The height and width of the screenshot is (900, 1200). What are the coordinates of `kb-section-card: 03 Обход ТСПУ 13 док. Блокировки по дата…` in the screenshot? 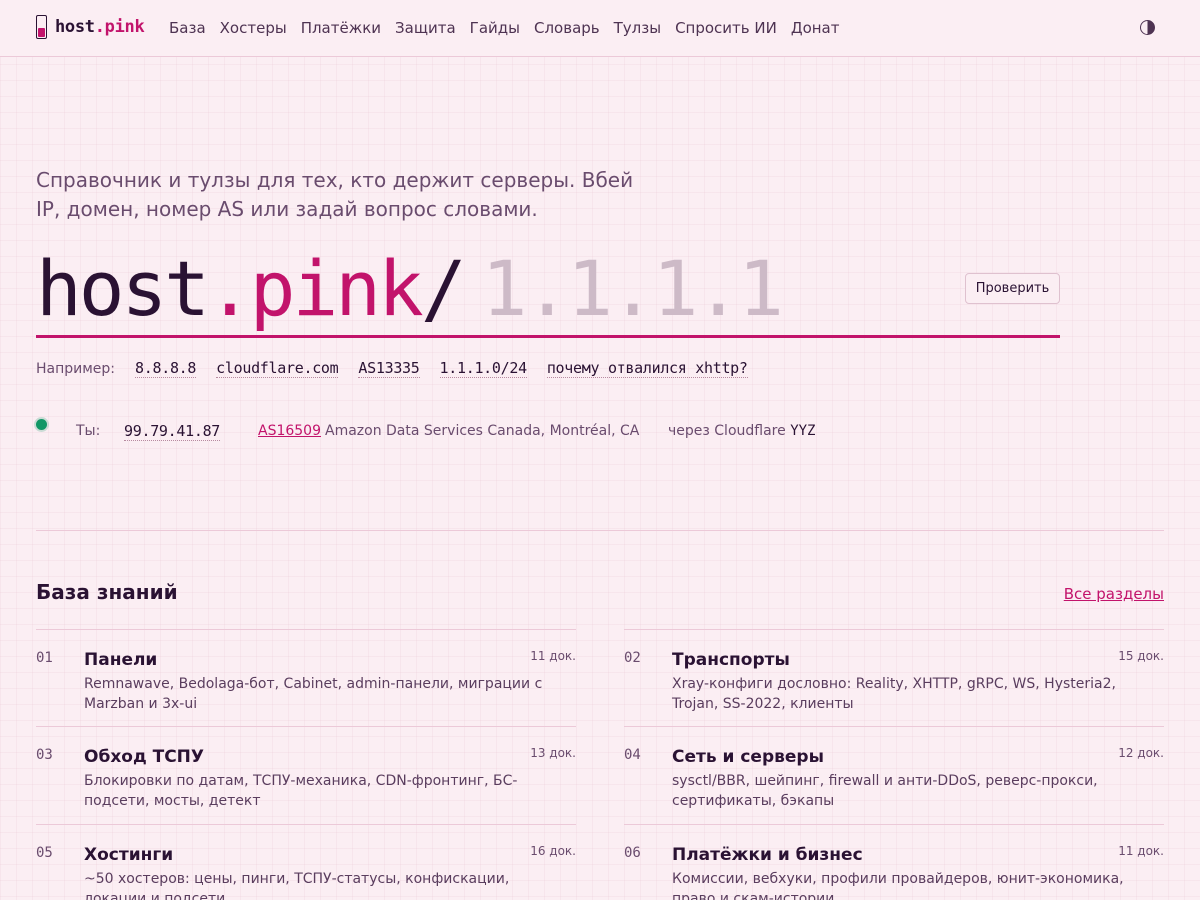 It's located at (306, 774).